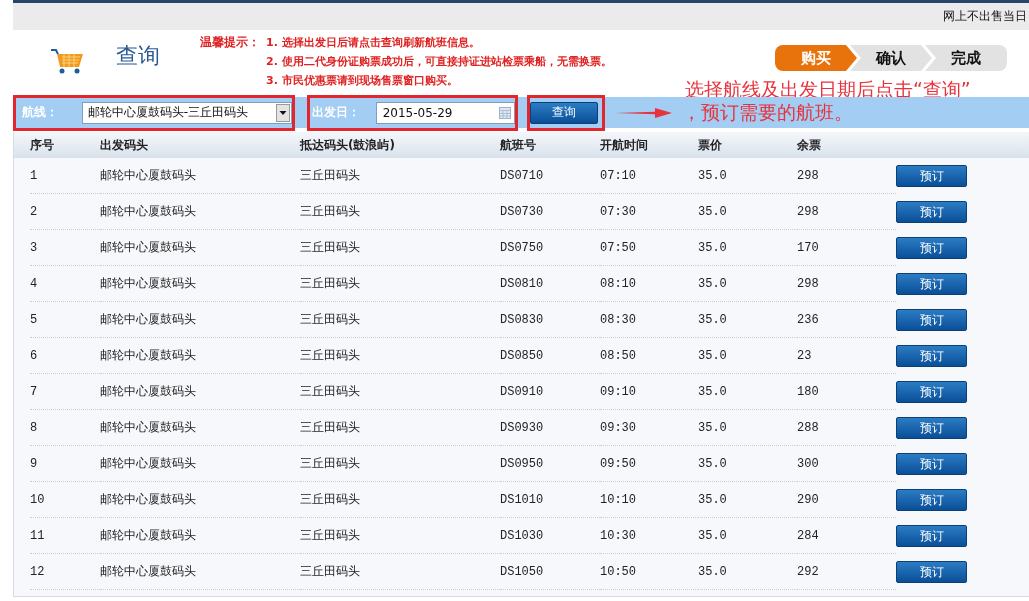  What do you see at coordinates (550, 356) in the screenshot?
I see `table-cell: DS0850` at bounding box center [550, 356].